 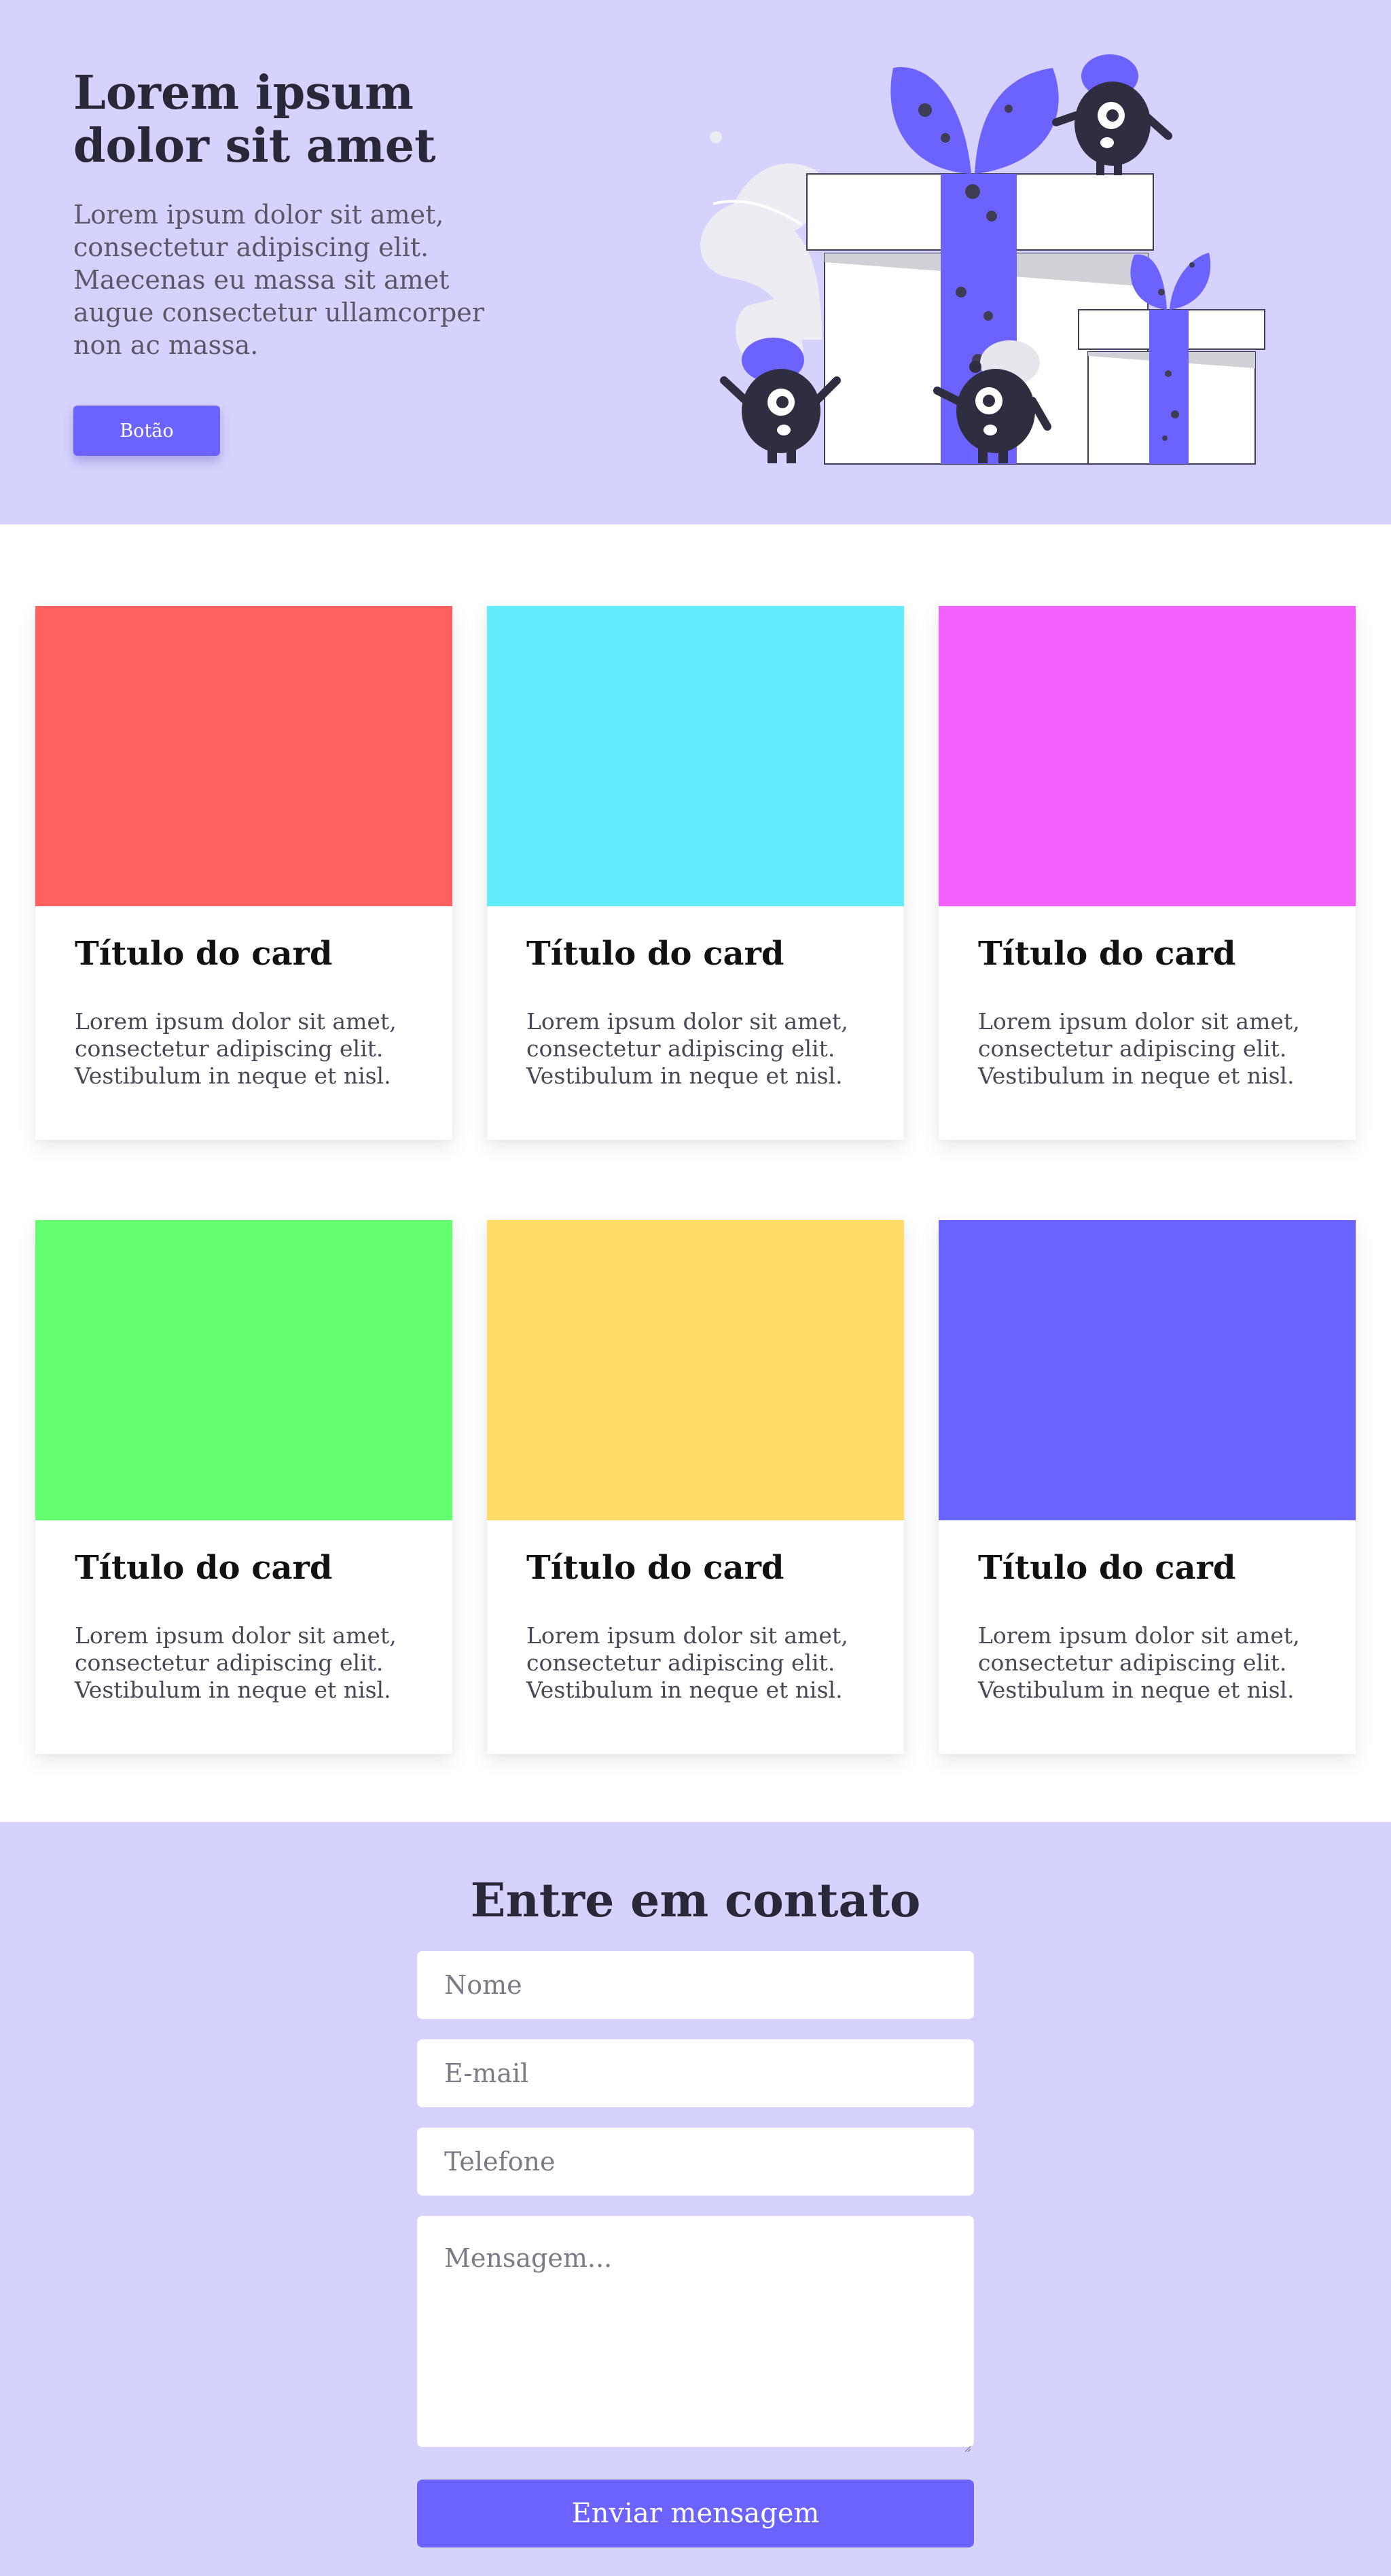 What do you see at coordinates (254, 119) in the screenshot?
I see `hero-title: Lorem ipsum dolor sit amet` at bounding box center [254, 119].